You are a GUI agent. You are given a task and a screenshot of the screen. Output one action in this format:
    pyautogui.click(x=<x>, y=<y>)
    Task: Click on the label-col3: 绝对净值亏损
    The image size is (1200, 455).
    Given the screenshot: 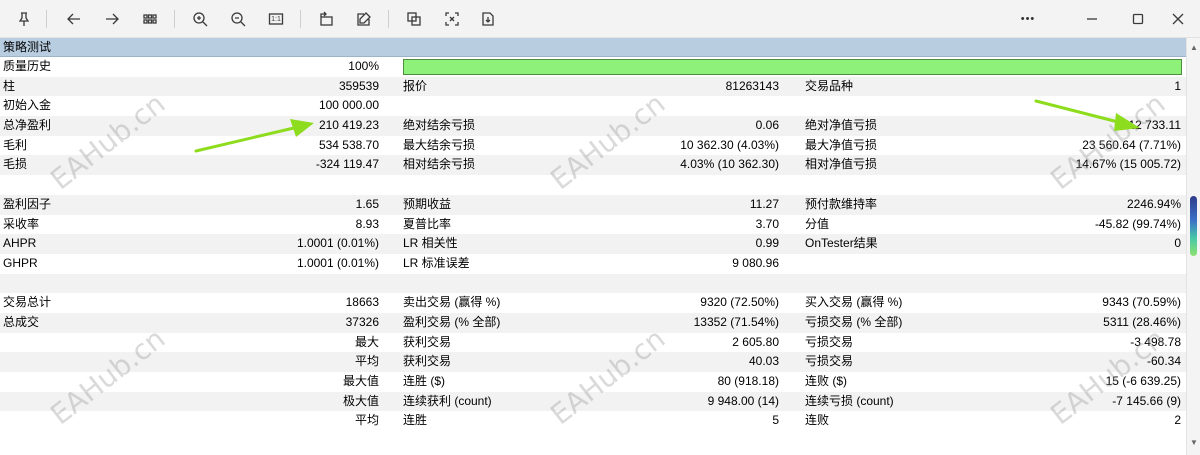 What is the action you would take?
    pyautogui.click(x=841, y=125)
    